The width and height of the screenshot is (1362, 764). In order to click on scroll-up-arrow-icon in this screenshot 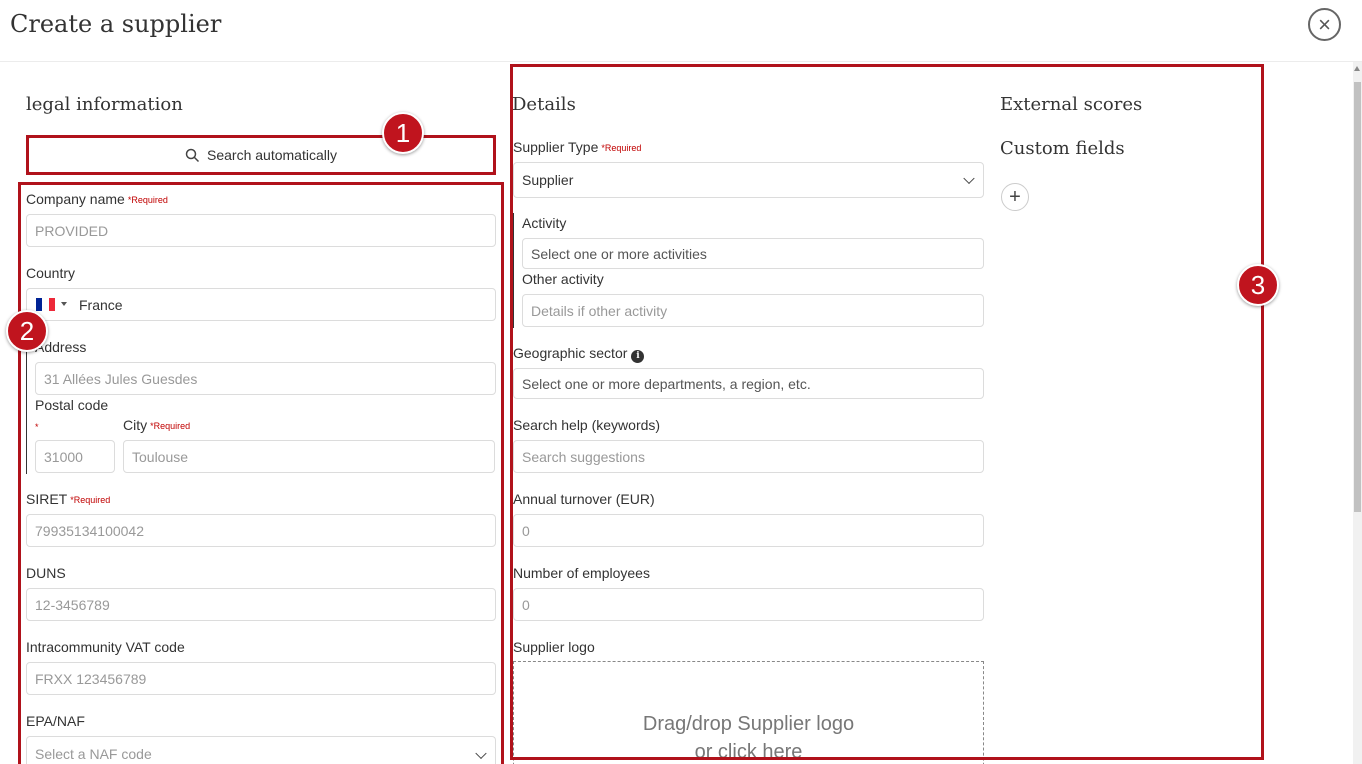, I will do `click(1357, 68)`.